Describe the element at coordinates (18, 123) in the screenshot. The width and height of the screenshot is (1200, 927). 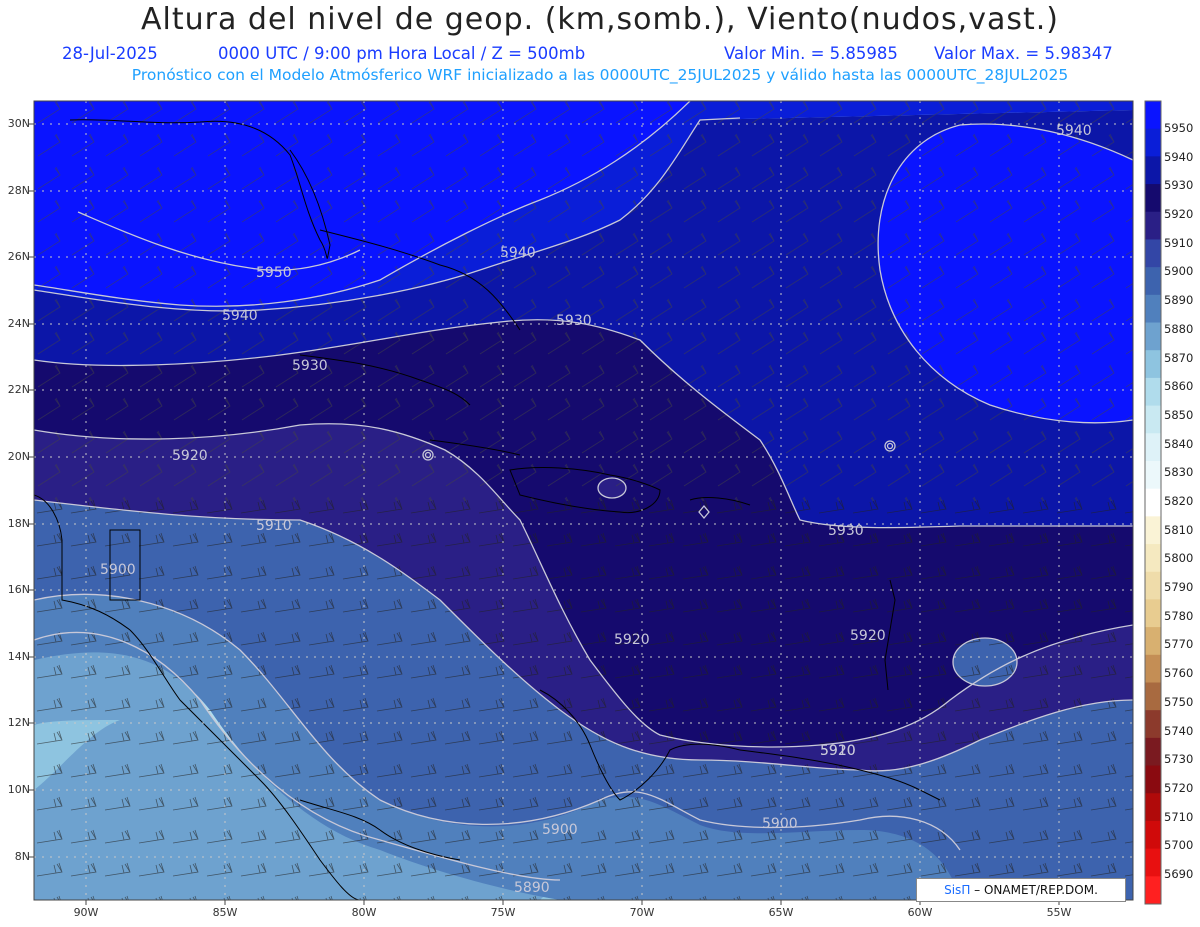
I see `lat-label: 30N` at that location.